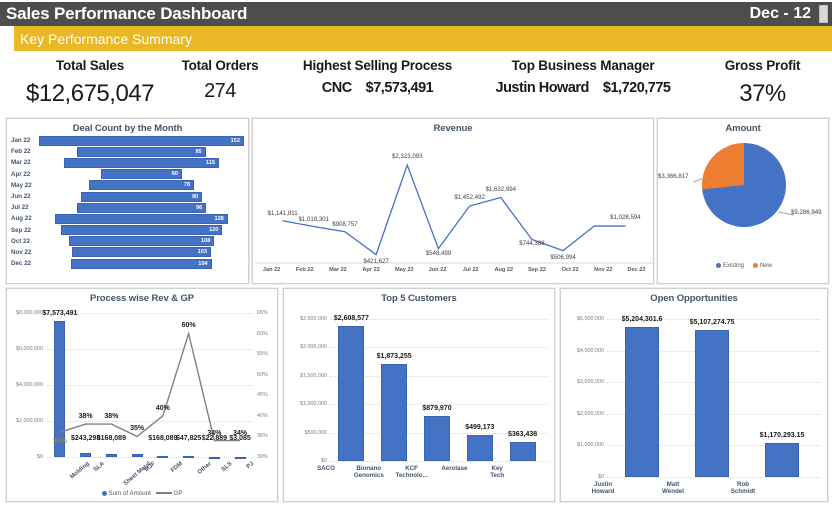 The image size is (832, 507). I want to click on month-label: Apr 22, so click(21, 174).